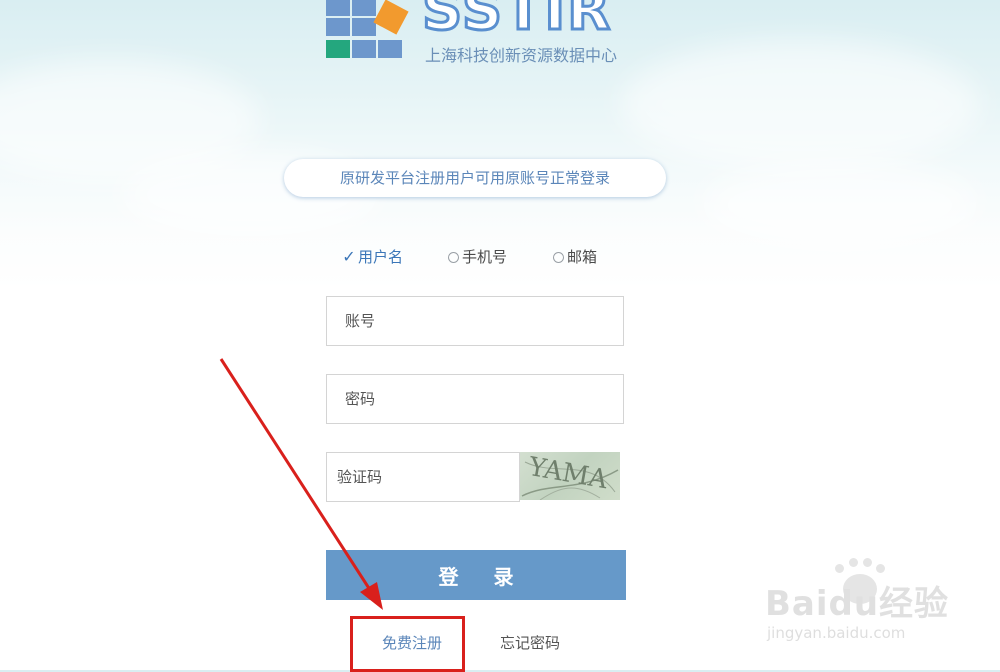 Image resolution: width=1000 pixels, height=672 pixels. I want to click on watermark-brand: Baidu经验, so click(857, 604).